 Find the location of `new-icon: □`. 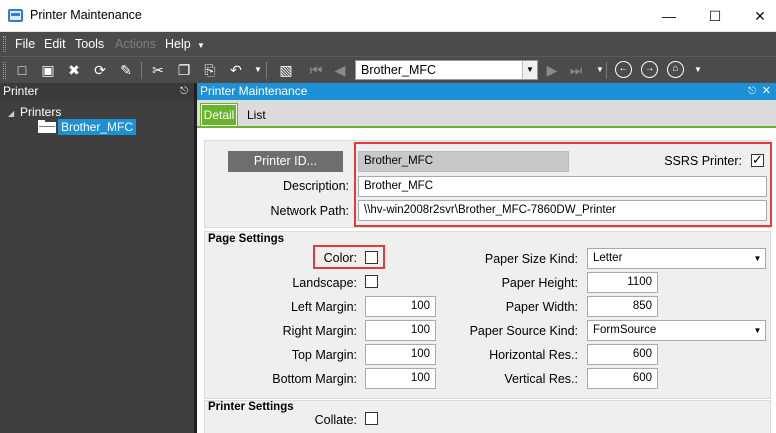

new-icon: □ is located at coordinates (22, 70).